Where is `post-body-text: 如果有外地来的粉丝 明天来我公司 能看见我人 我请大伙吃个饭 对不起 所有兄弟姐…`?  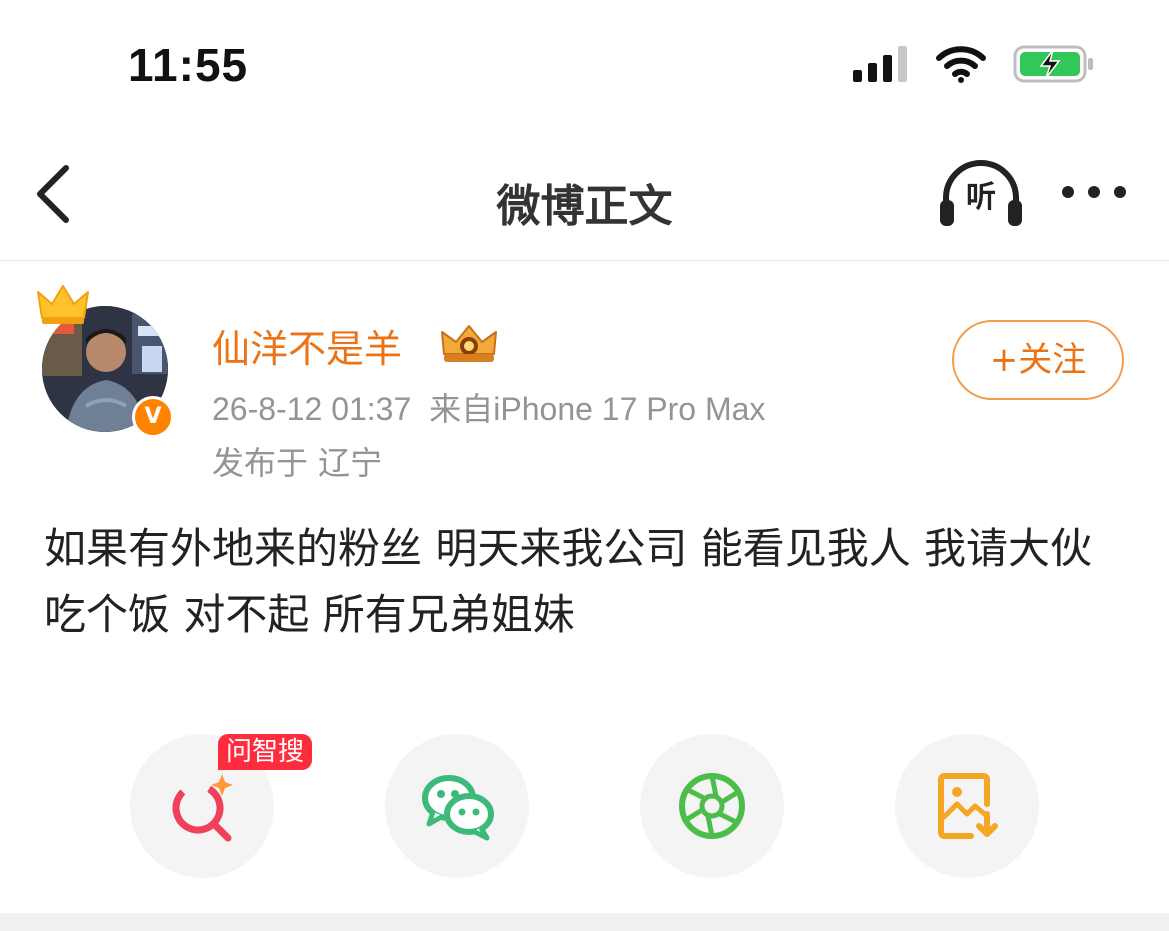
post-body-text: 如果有外地来的粉丝 明天来我公司 能看见我人 我请大伙吃个饭 对不起 所有兄弟姐… is located at coordinates (568, 581).